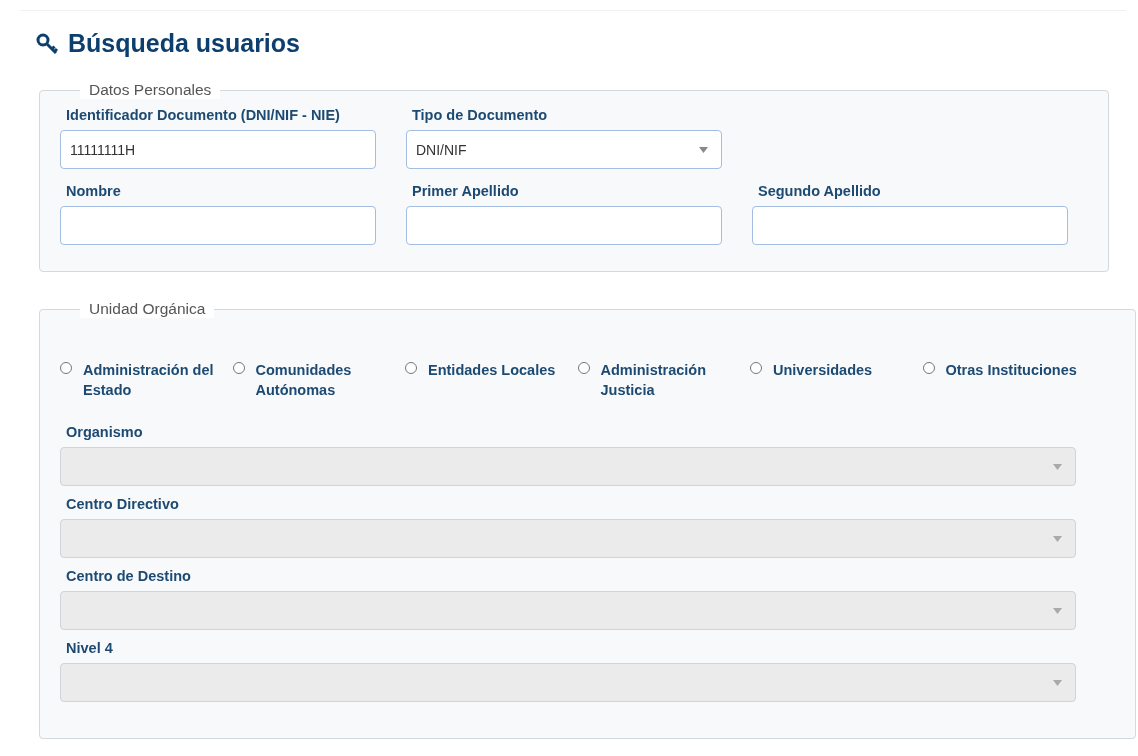 Image resolution: width=1138 pixels, height=756 pixels. What do you see at coordinates (89, 648) in the screenshot?
I see `field-label: Nivel 4` at bounding box center [89, 648].